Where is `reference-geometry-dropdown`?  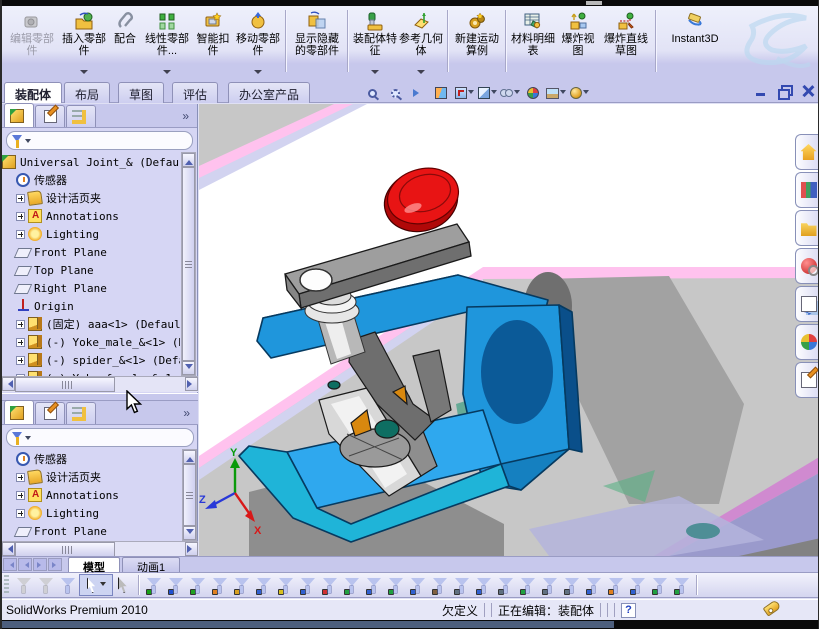 reference-geometry-dropdown is located at coordinates (421, 74).